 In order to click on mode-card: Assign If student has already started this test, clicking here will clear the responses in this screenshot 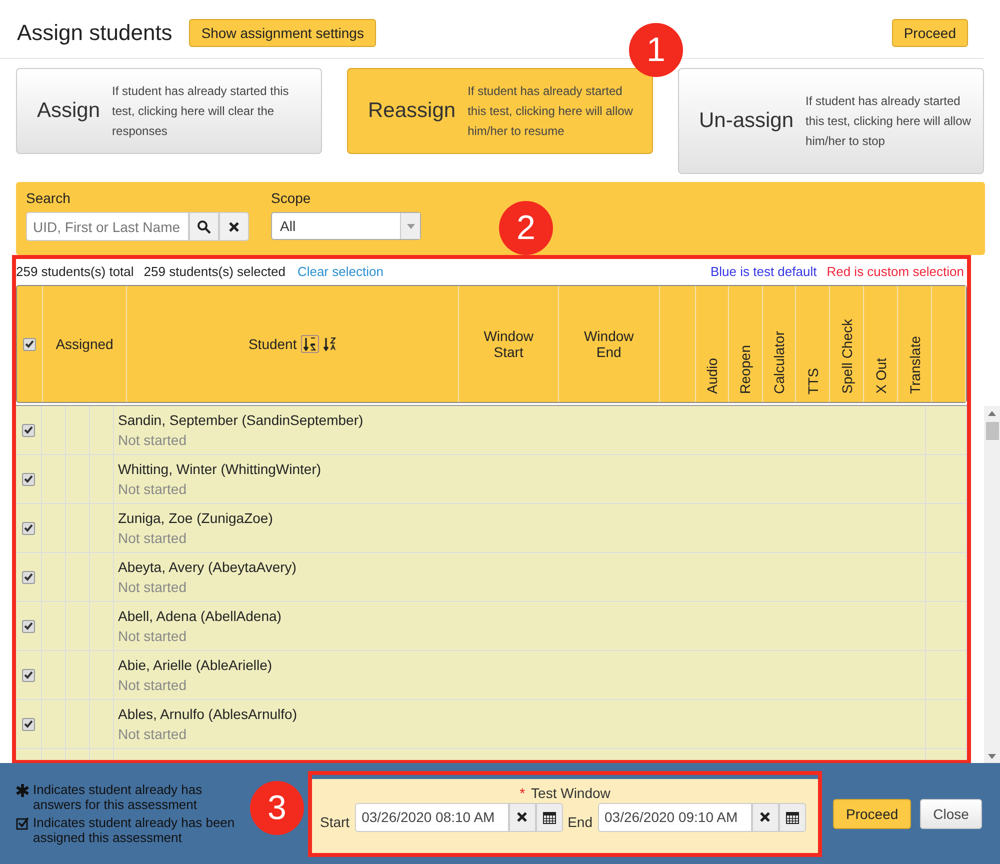, I will do `click(169, 111)`.